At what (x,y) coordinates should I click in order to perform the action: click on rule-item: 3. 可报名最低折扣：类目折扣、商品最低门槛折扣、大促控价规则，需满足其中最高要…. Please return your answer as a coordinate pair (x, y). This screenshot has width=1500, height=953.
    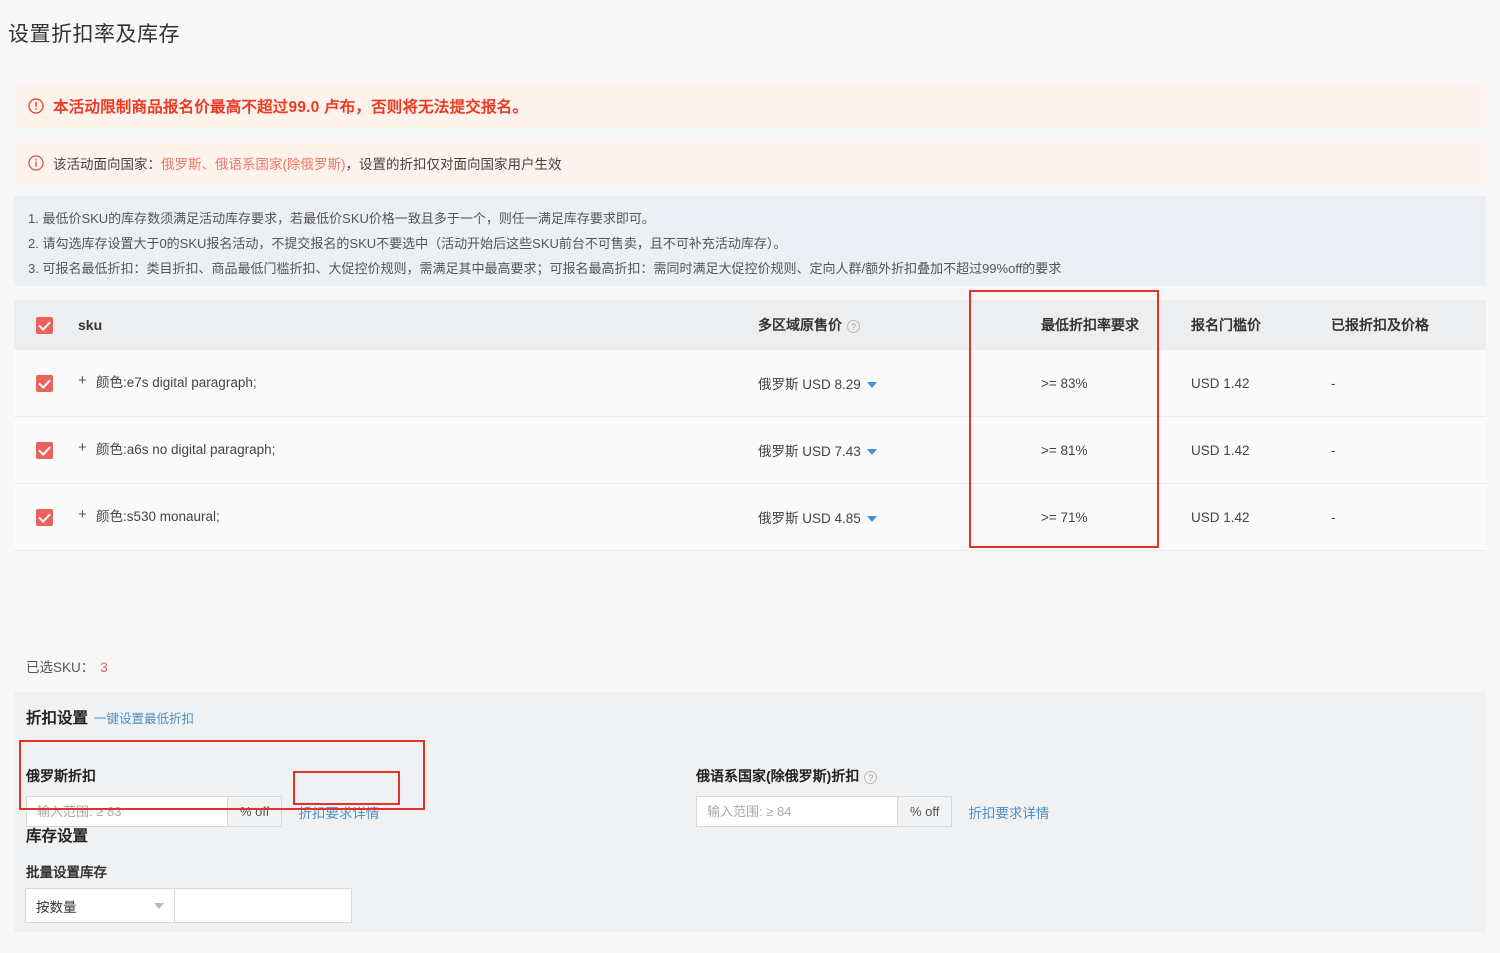
    Looking at the image, I should click on (545, 268).